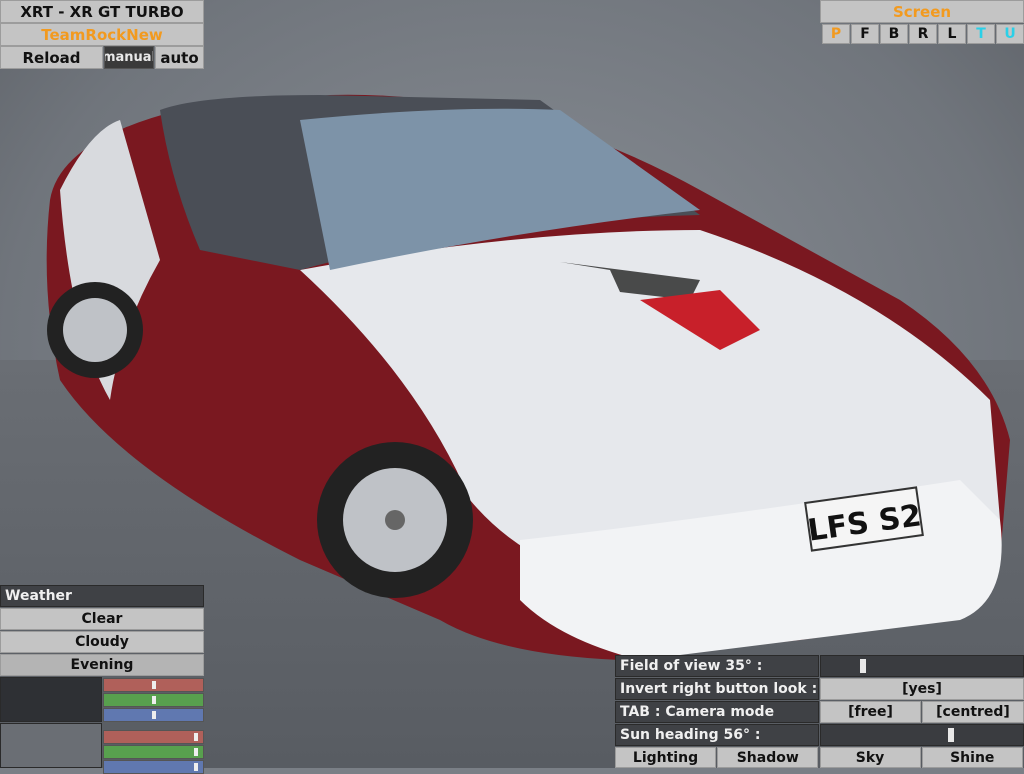 Image resolution: width=1024 pixels, height=774 pixels. Describe the element at coordinates (95, 330) in the screenshot. I see `rear-rim` at that location.